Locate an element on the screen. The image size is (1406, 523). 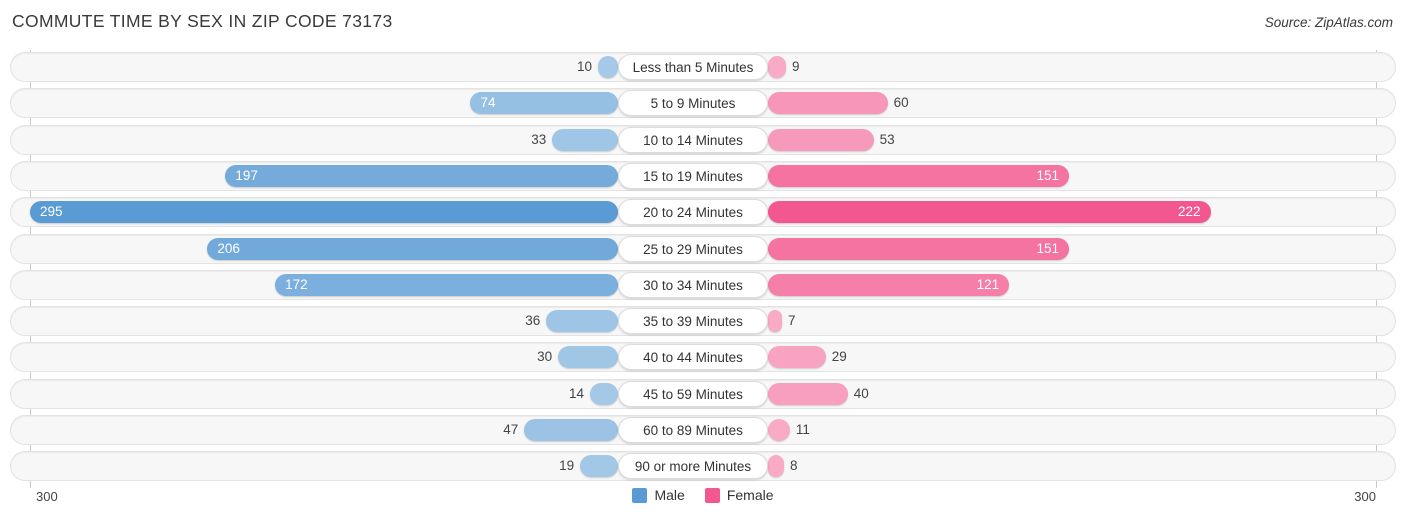
category-label: 60 to 89 Minutes is located at coordinates (693, 430).